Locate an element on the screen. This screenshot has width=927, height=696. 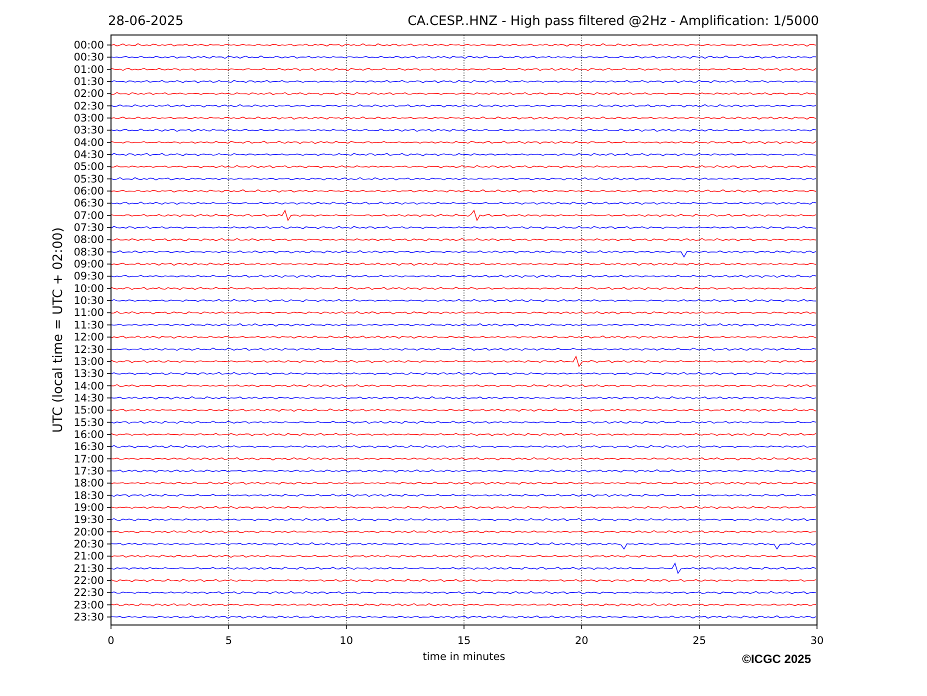
time-label: 15:00 is located at coordinates (89, 410).